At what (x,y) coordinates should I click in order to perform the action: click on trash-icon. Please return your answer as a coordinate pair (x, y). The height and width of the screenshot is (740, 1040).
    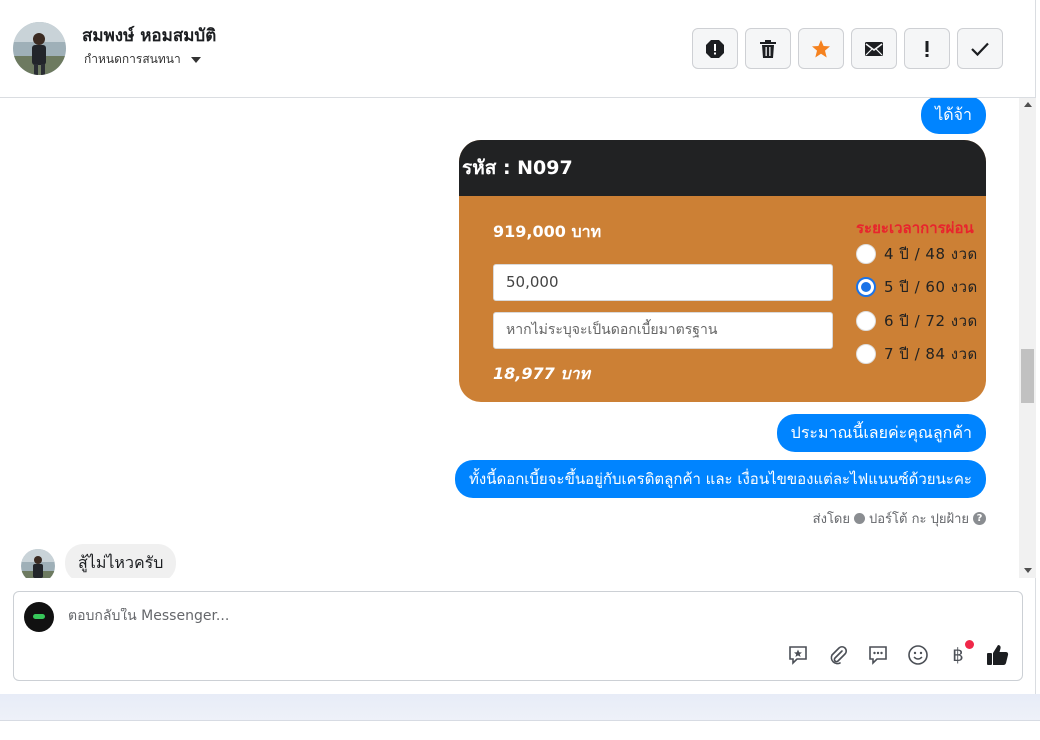
    Looking at the image, I should click on (768, 48).